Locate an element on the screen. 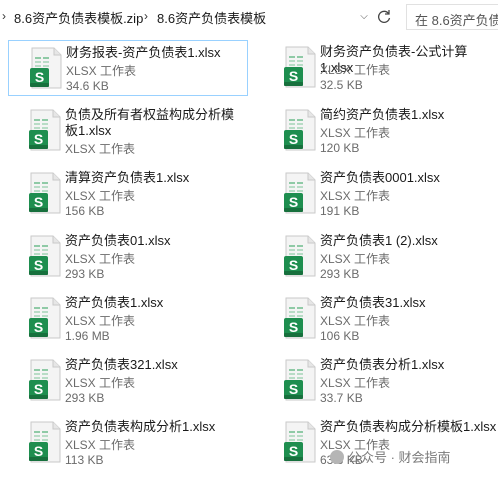 The image size is (498, 480). search-placeholder: 在 8.6资产负债表 is located at coordinates (456, 20).